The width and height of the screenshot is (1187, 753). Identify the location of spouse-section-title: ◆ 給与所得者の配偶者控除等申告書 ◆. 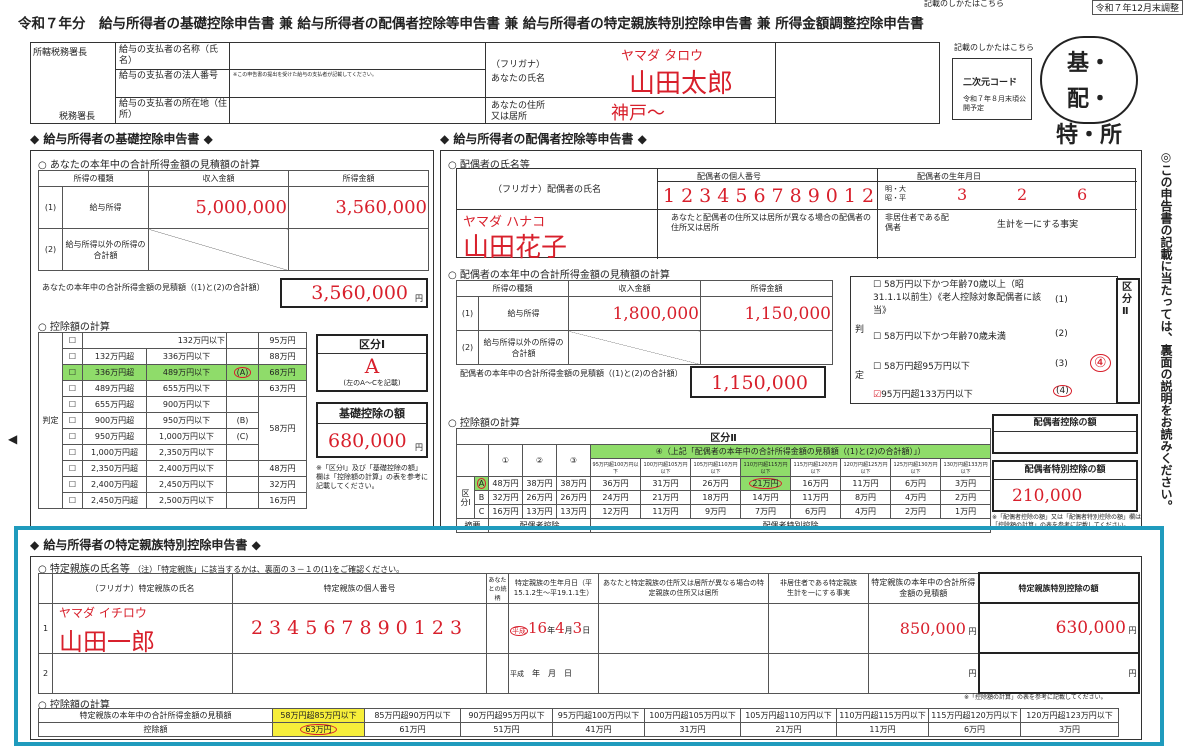
(543, 139).